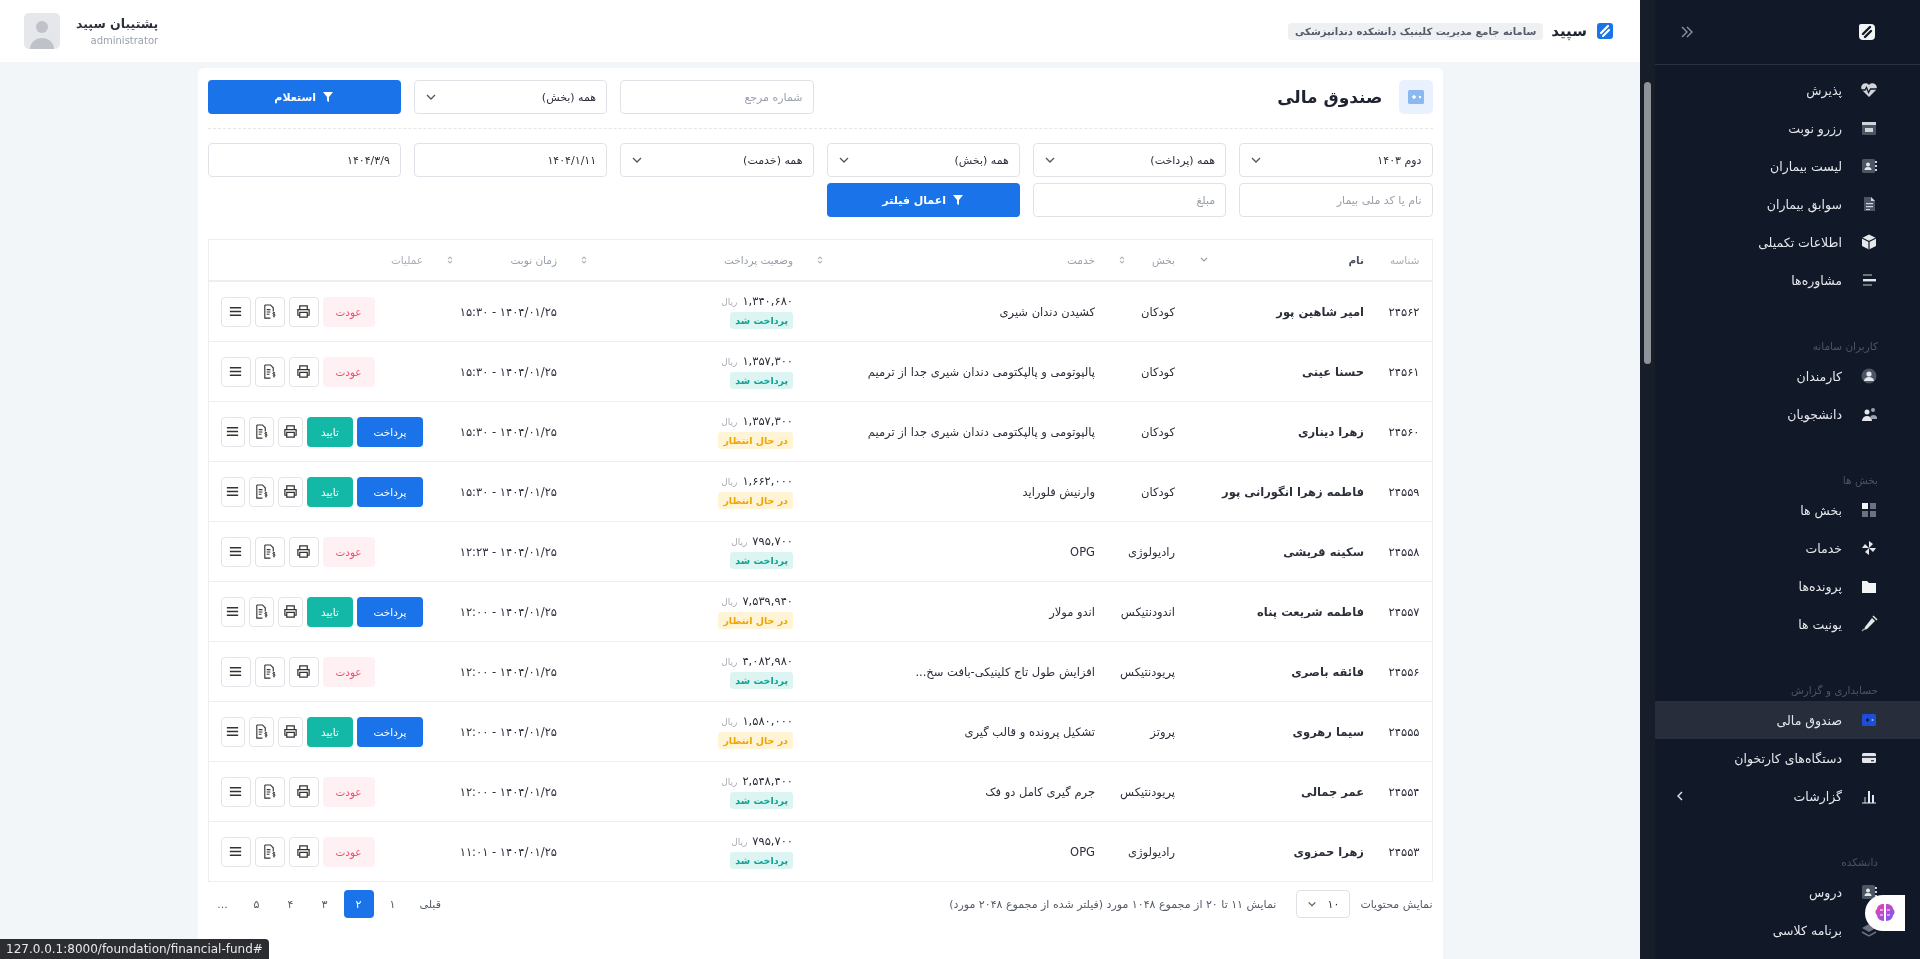 Image resolution: width=1920 pixels, height=959 pixels. Describe the element at coordinates (1787, 414) in the screenshot. I see `sidebar-item: دانشجویان` at that location.